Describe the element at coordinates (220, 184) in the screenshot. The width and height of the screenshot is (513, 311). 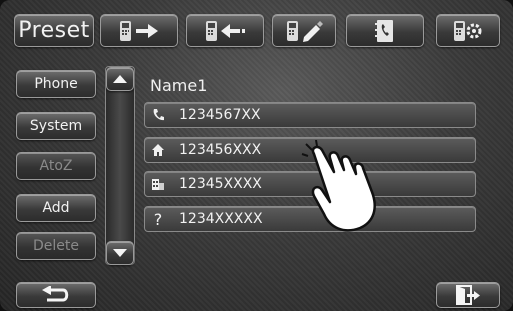
I see `phone-number: 12345XXXX` at that location.